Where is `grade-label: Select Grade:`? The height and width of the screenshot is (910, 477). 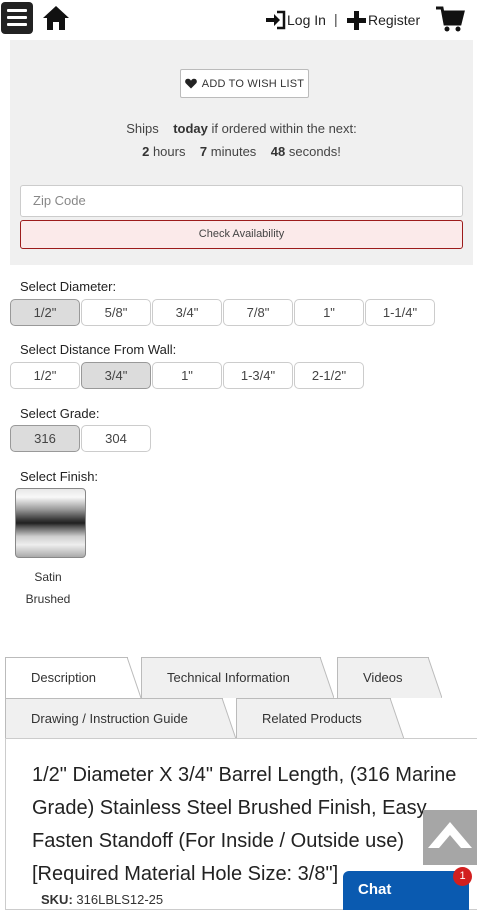
grade-label: Select Grade: is located at coordinates (60, 413).